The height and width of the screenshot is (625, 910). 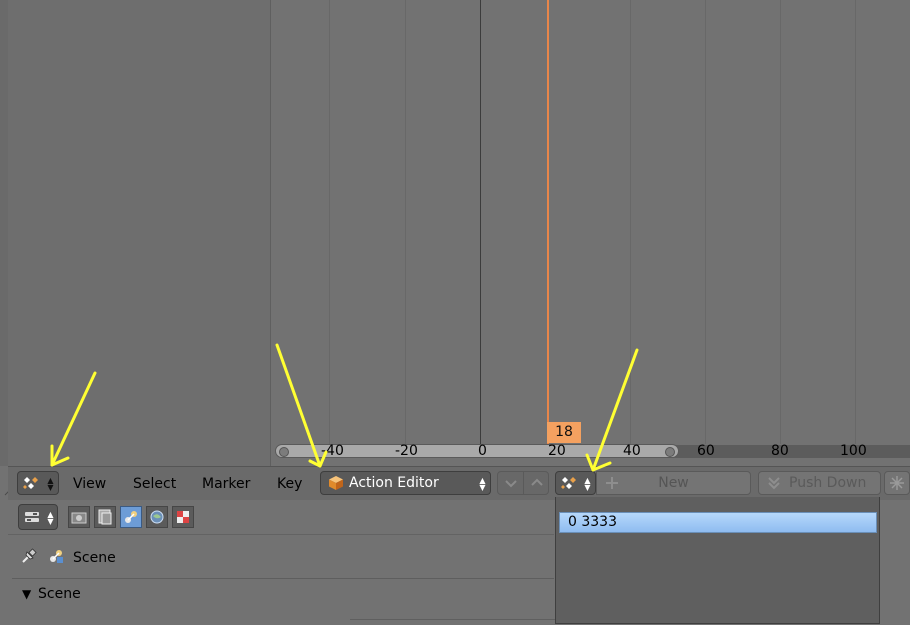 I want to click on properties-icon, so click(x=32, y=517).